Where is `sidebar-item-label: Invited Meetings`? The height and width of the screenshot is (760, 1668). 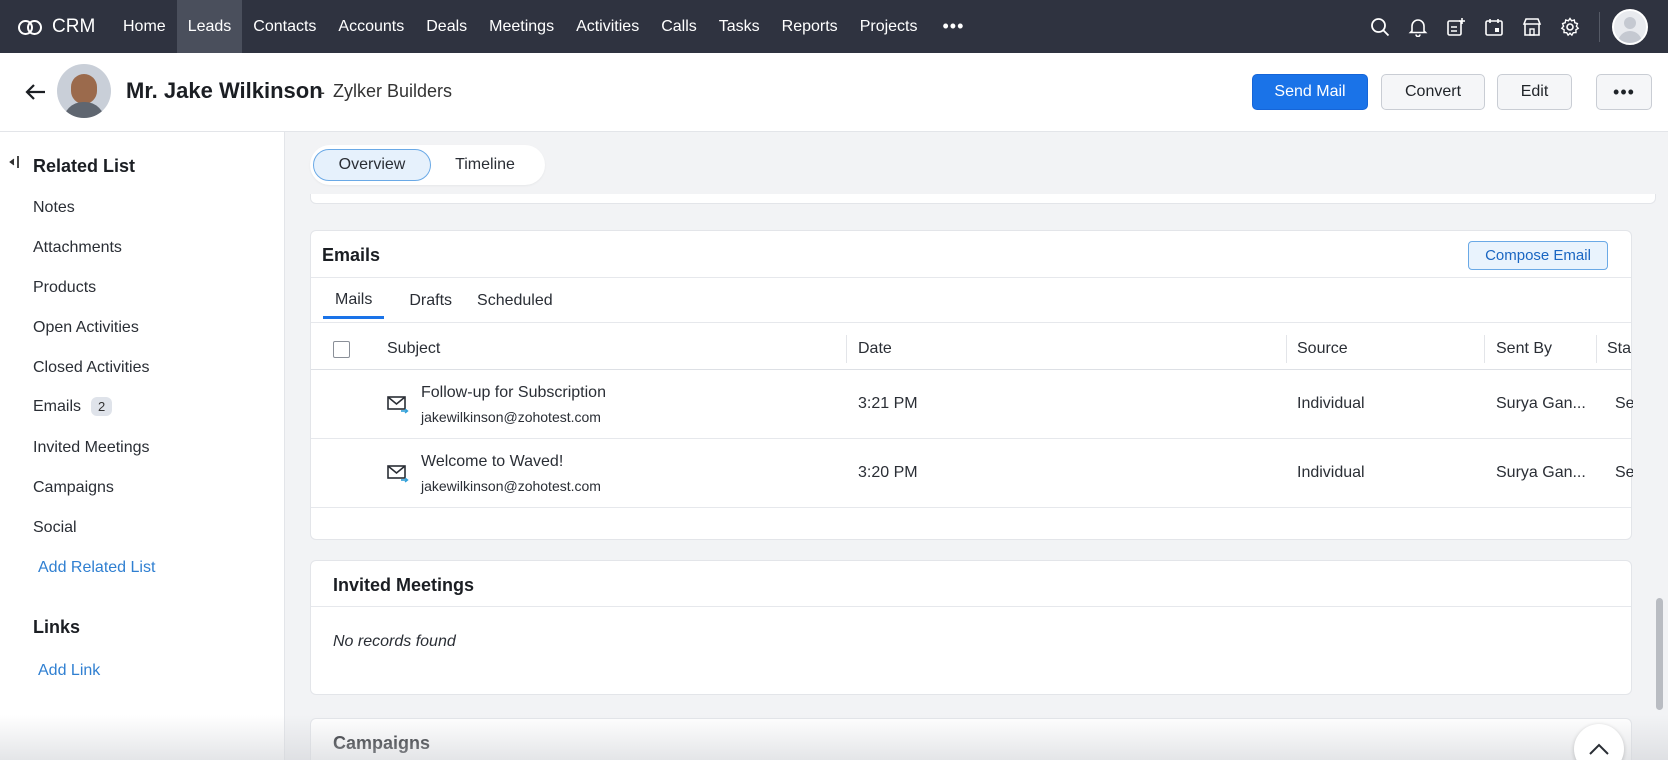 sidebar-item-label: Invited Meetings is located at coordinates (91, 447).